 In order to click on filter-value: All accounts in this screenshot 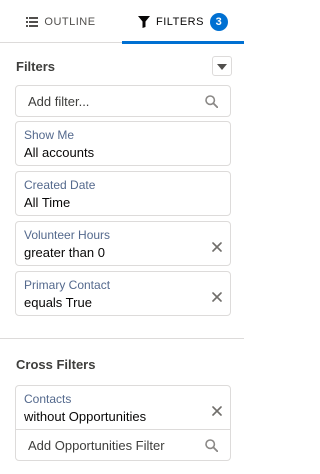, I will do `click(59, 152)`.